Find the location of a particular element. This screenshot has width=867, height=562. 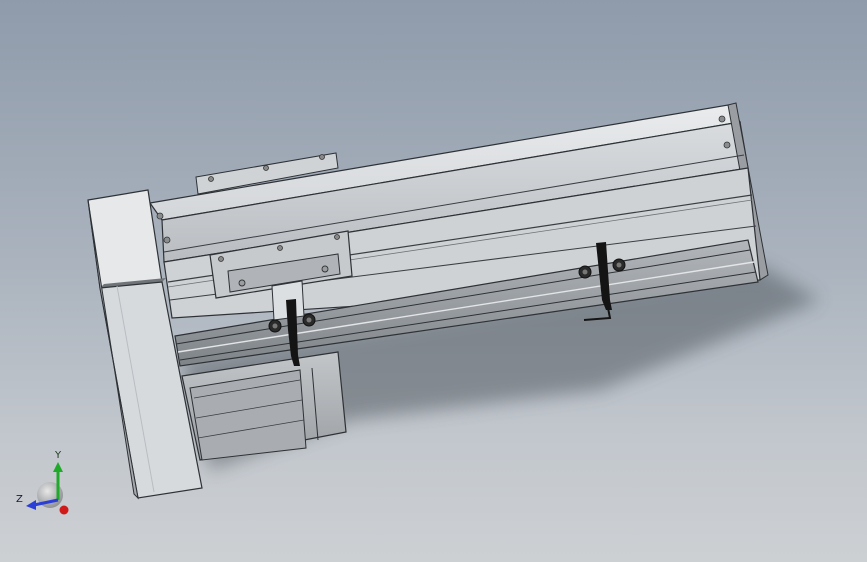

y-axis-arrow-icon is located at coordinates (58, 467).